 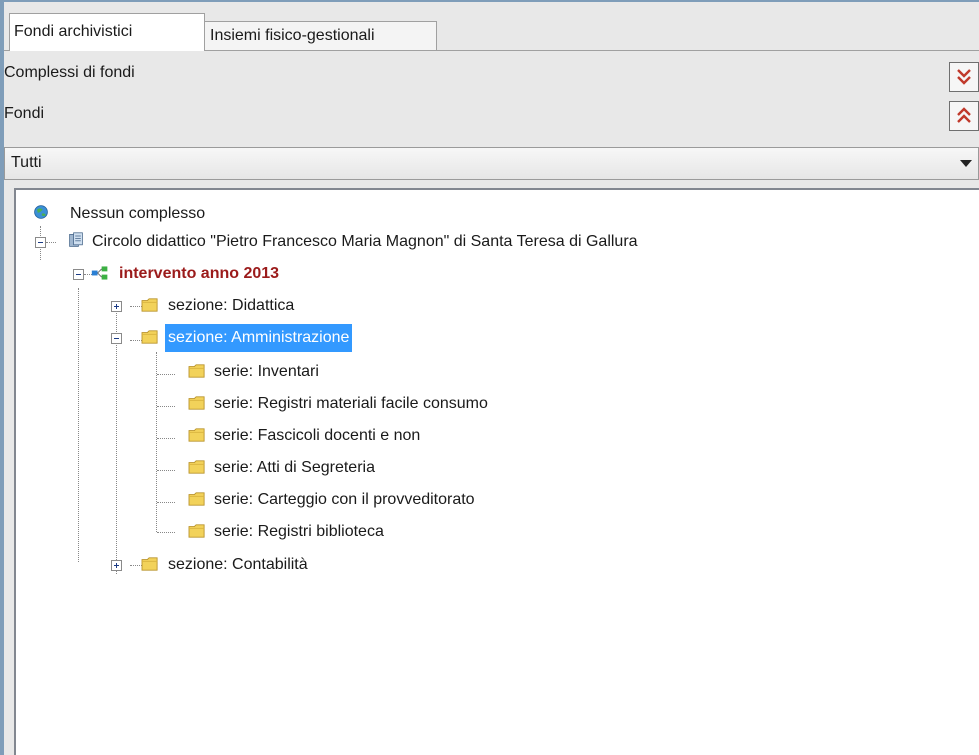 What do you see at coordinates (299, 531) in the screenshot?
I see `tree-node-label: serie: Registri biblioteca` at bounding box center [299, 531].